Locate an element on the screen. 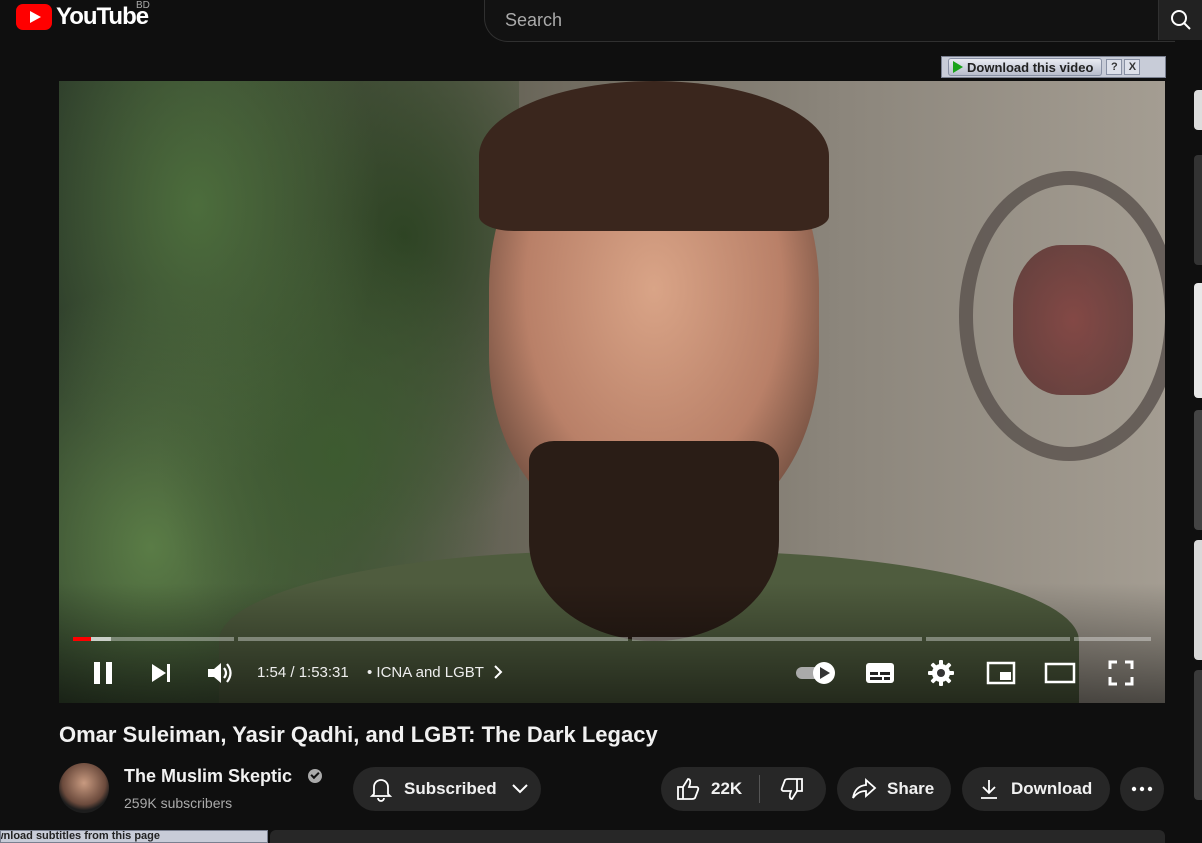 This screenshot has width=1202, height=843. channel-avatar is located at coordinates (84, 788).